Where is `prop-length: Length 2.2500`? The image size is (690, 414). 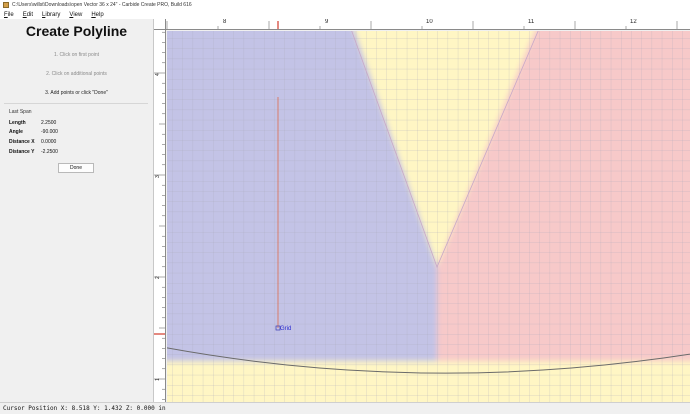 prop-length: Length 2.2500 is located at coordinates (32, 123).